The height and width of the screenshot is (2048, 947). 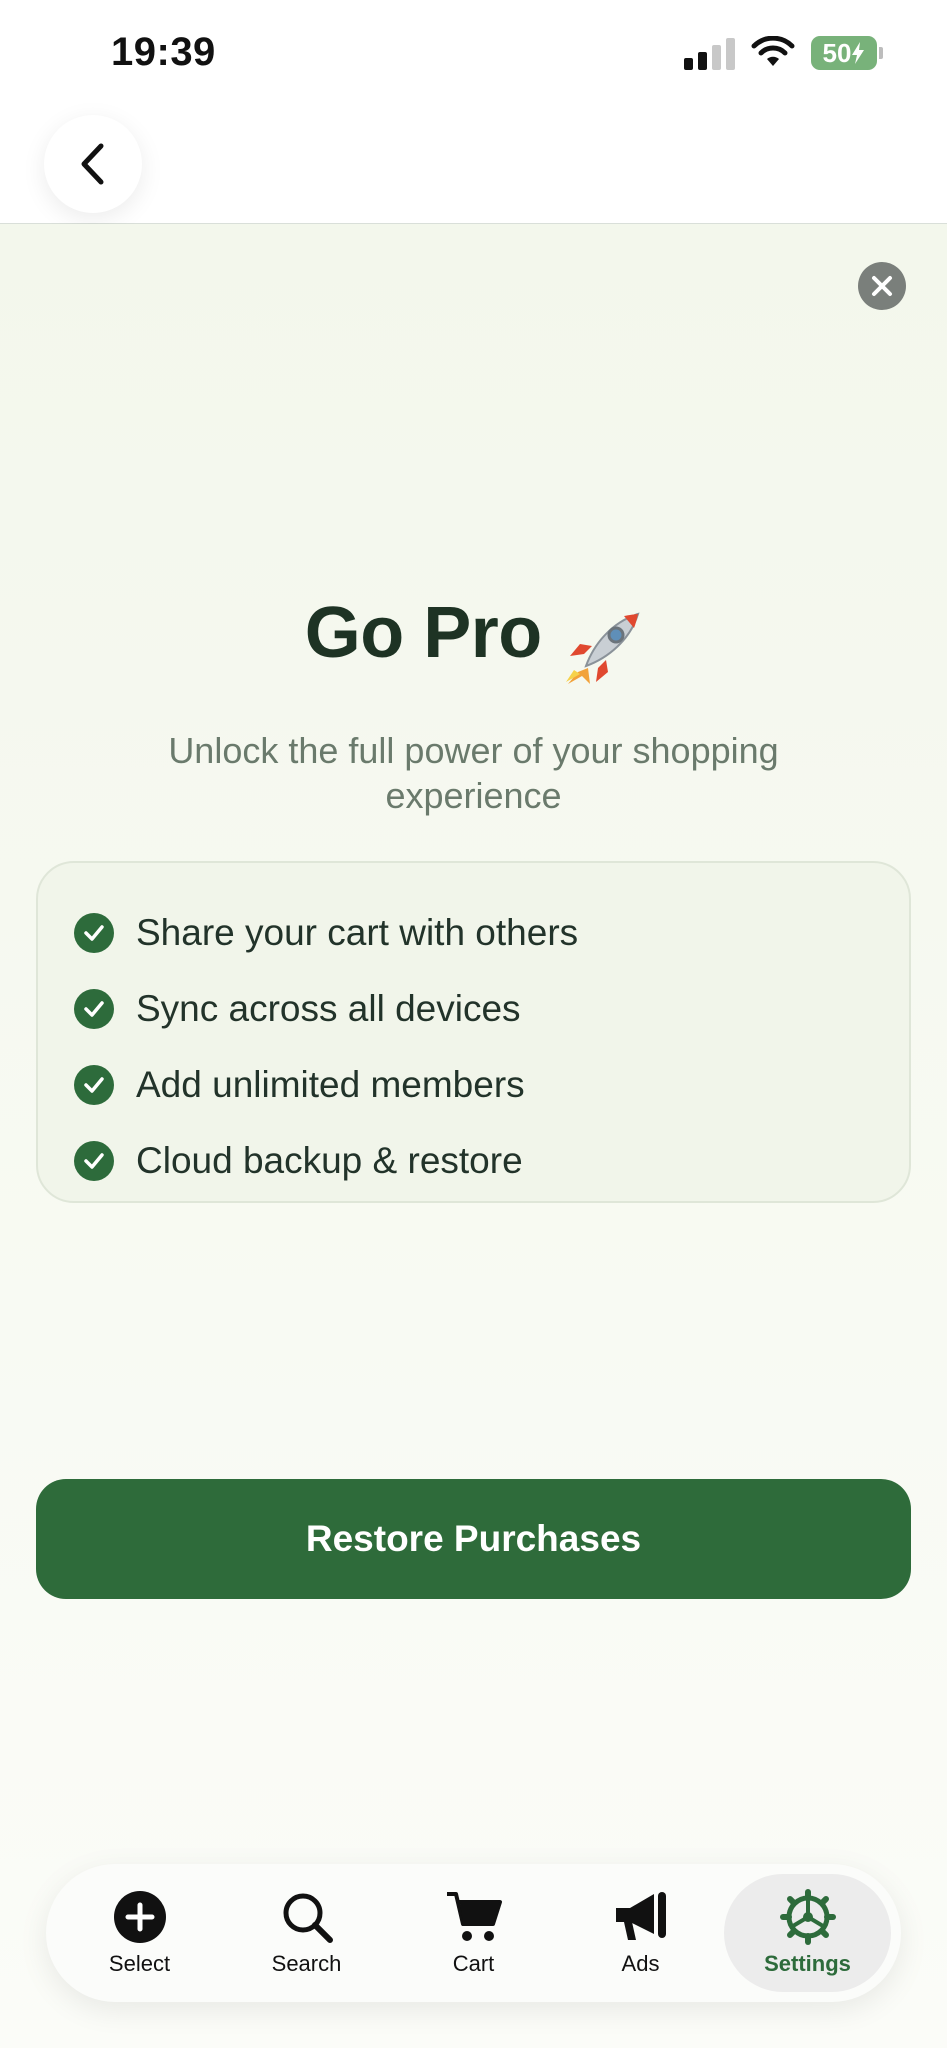 I want to click on feature-item: Cloud backup & restore, so click(x=473, y=1161).